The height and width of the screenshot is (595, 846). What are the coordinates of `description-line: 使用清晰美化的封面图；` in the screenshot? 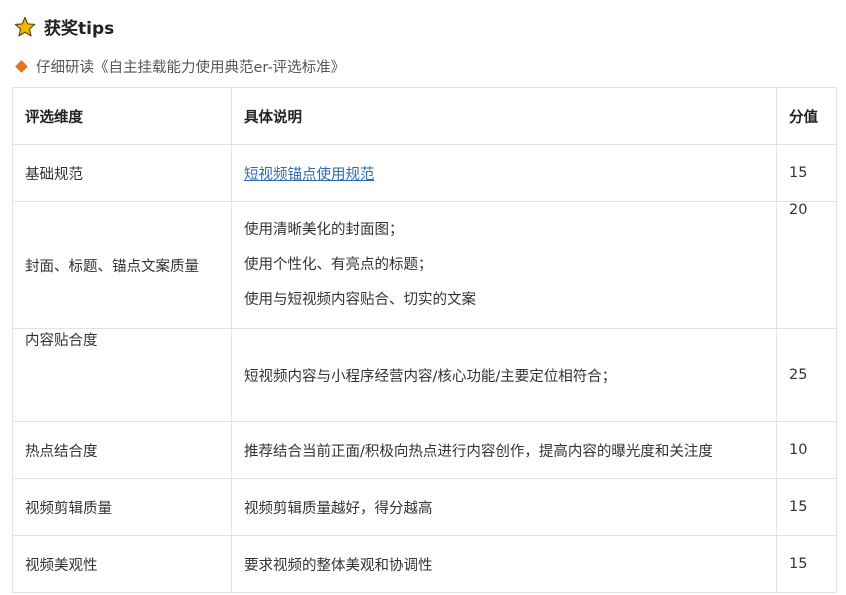 It's located at (324, 229).